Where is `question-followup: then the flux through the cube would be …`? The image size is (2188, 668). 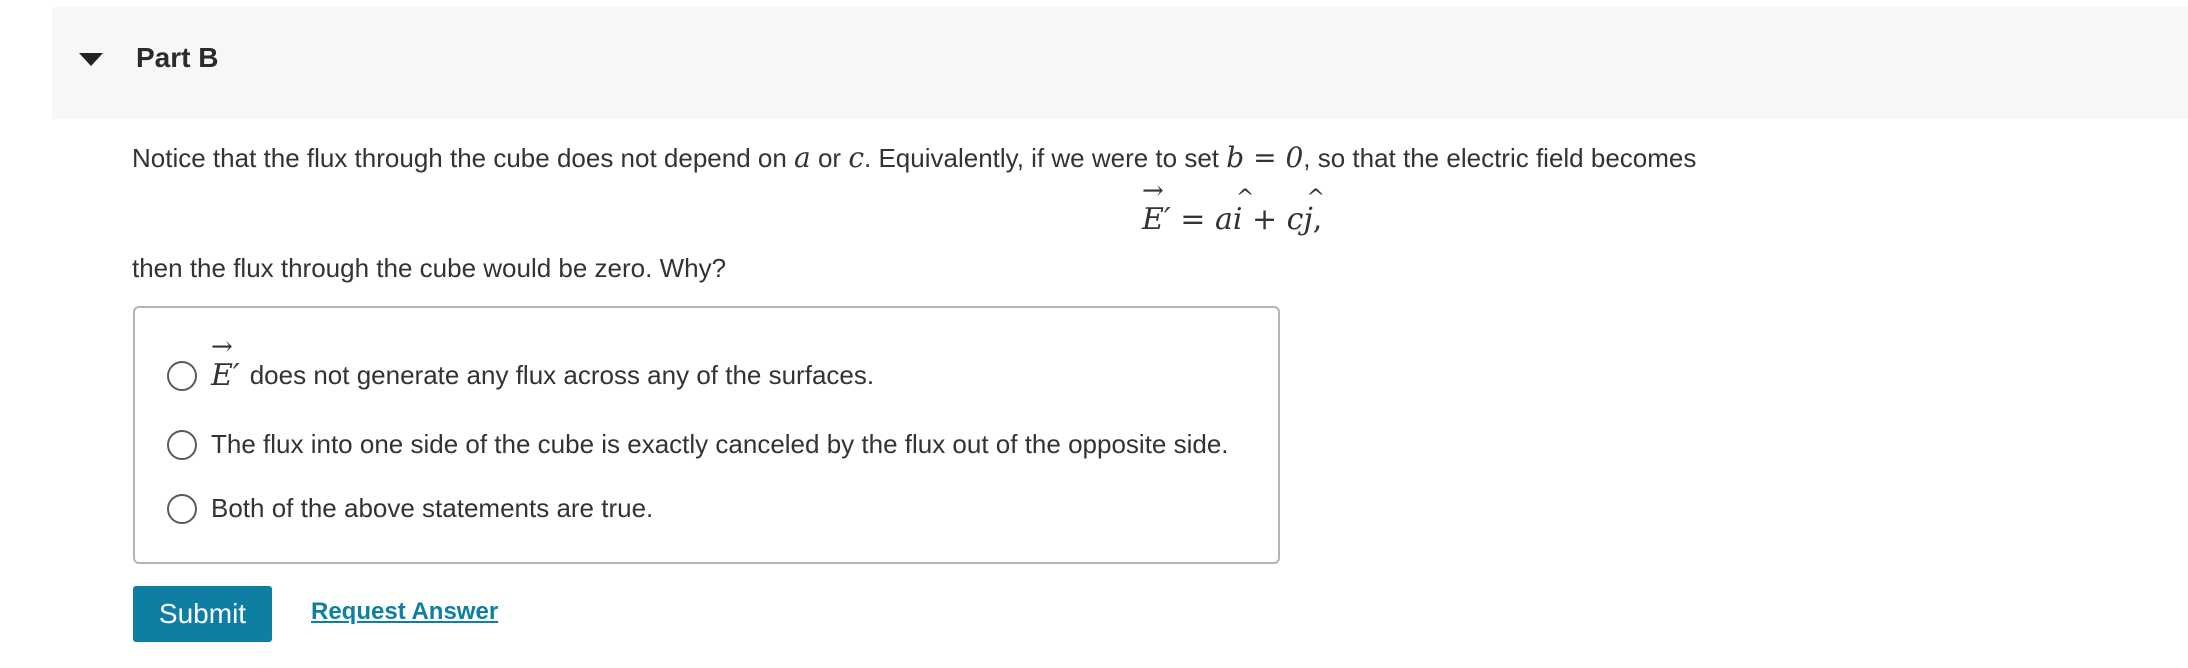
question-followup: then the flux through the cube would be … is located at coordinates (429, 268).